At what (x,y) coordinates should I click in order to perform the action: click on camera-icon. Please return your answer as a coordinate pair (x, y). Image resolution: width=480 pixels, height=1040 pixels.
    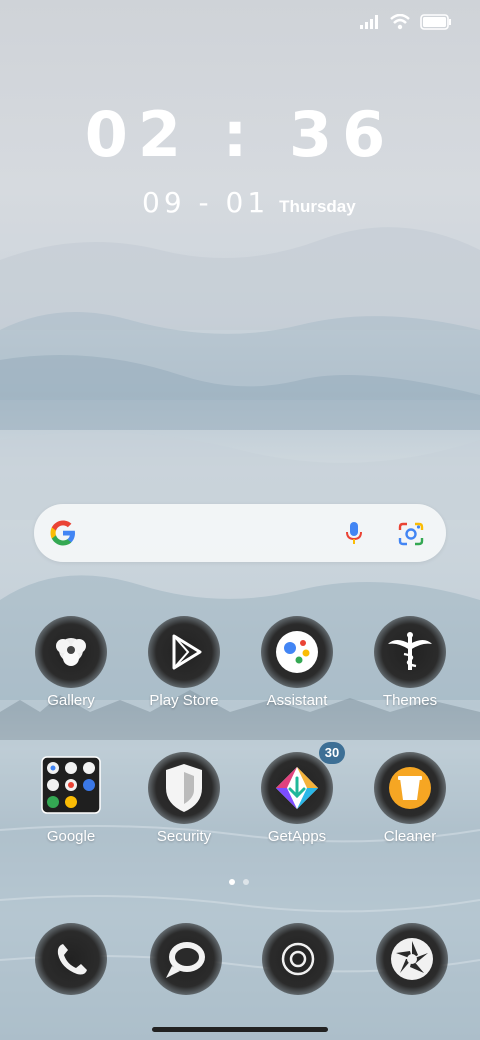
    Looking at the image, I should click on (412, 959).